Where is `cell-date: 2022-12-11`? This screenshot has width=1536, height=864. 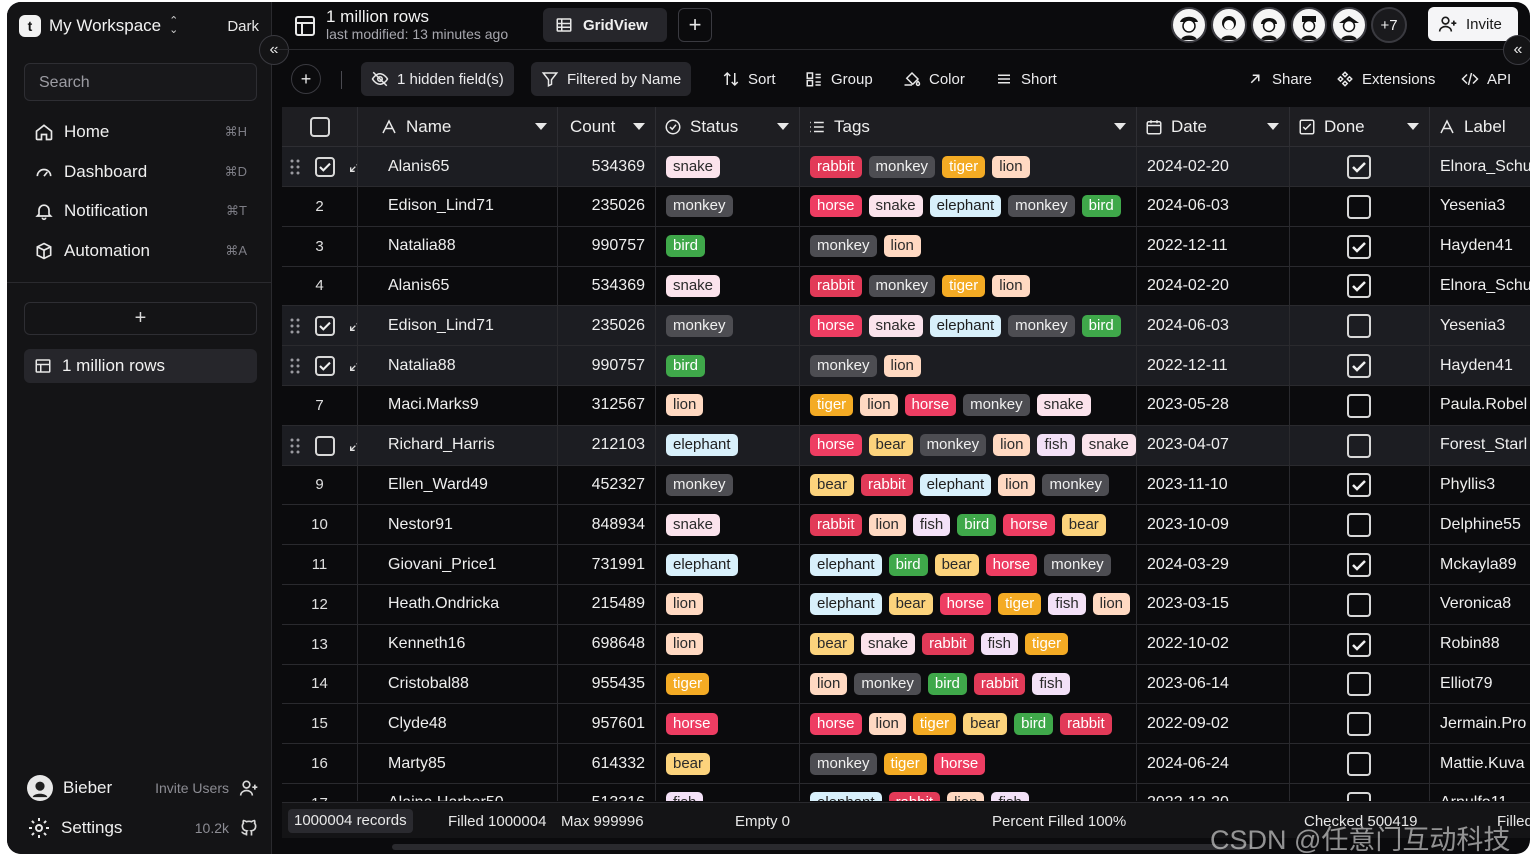 cell-date: 2022-12-11 is located at coordinates (1213, 246).